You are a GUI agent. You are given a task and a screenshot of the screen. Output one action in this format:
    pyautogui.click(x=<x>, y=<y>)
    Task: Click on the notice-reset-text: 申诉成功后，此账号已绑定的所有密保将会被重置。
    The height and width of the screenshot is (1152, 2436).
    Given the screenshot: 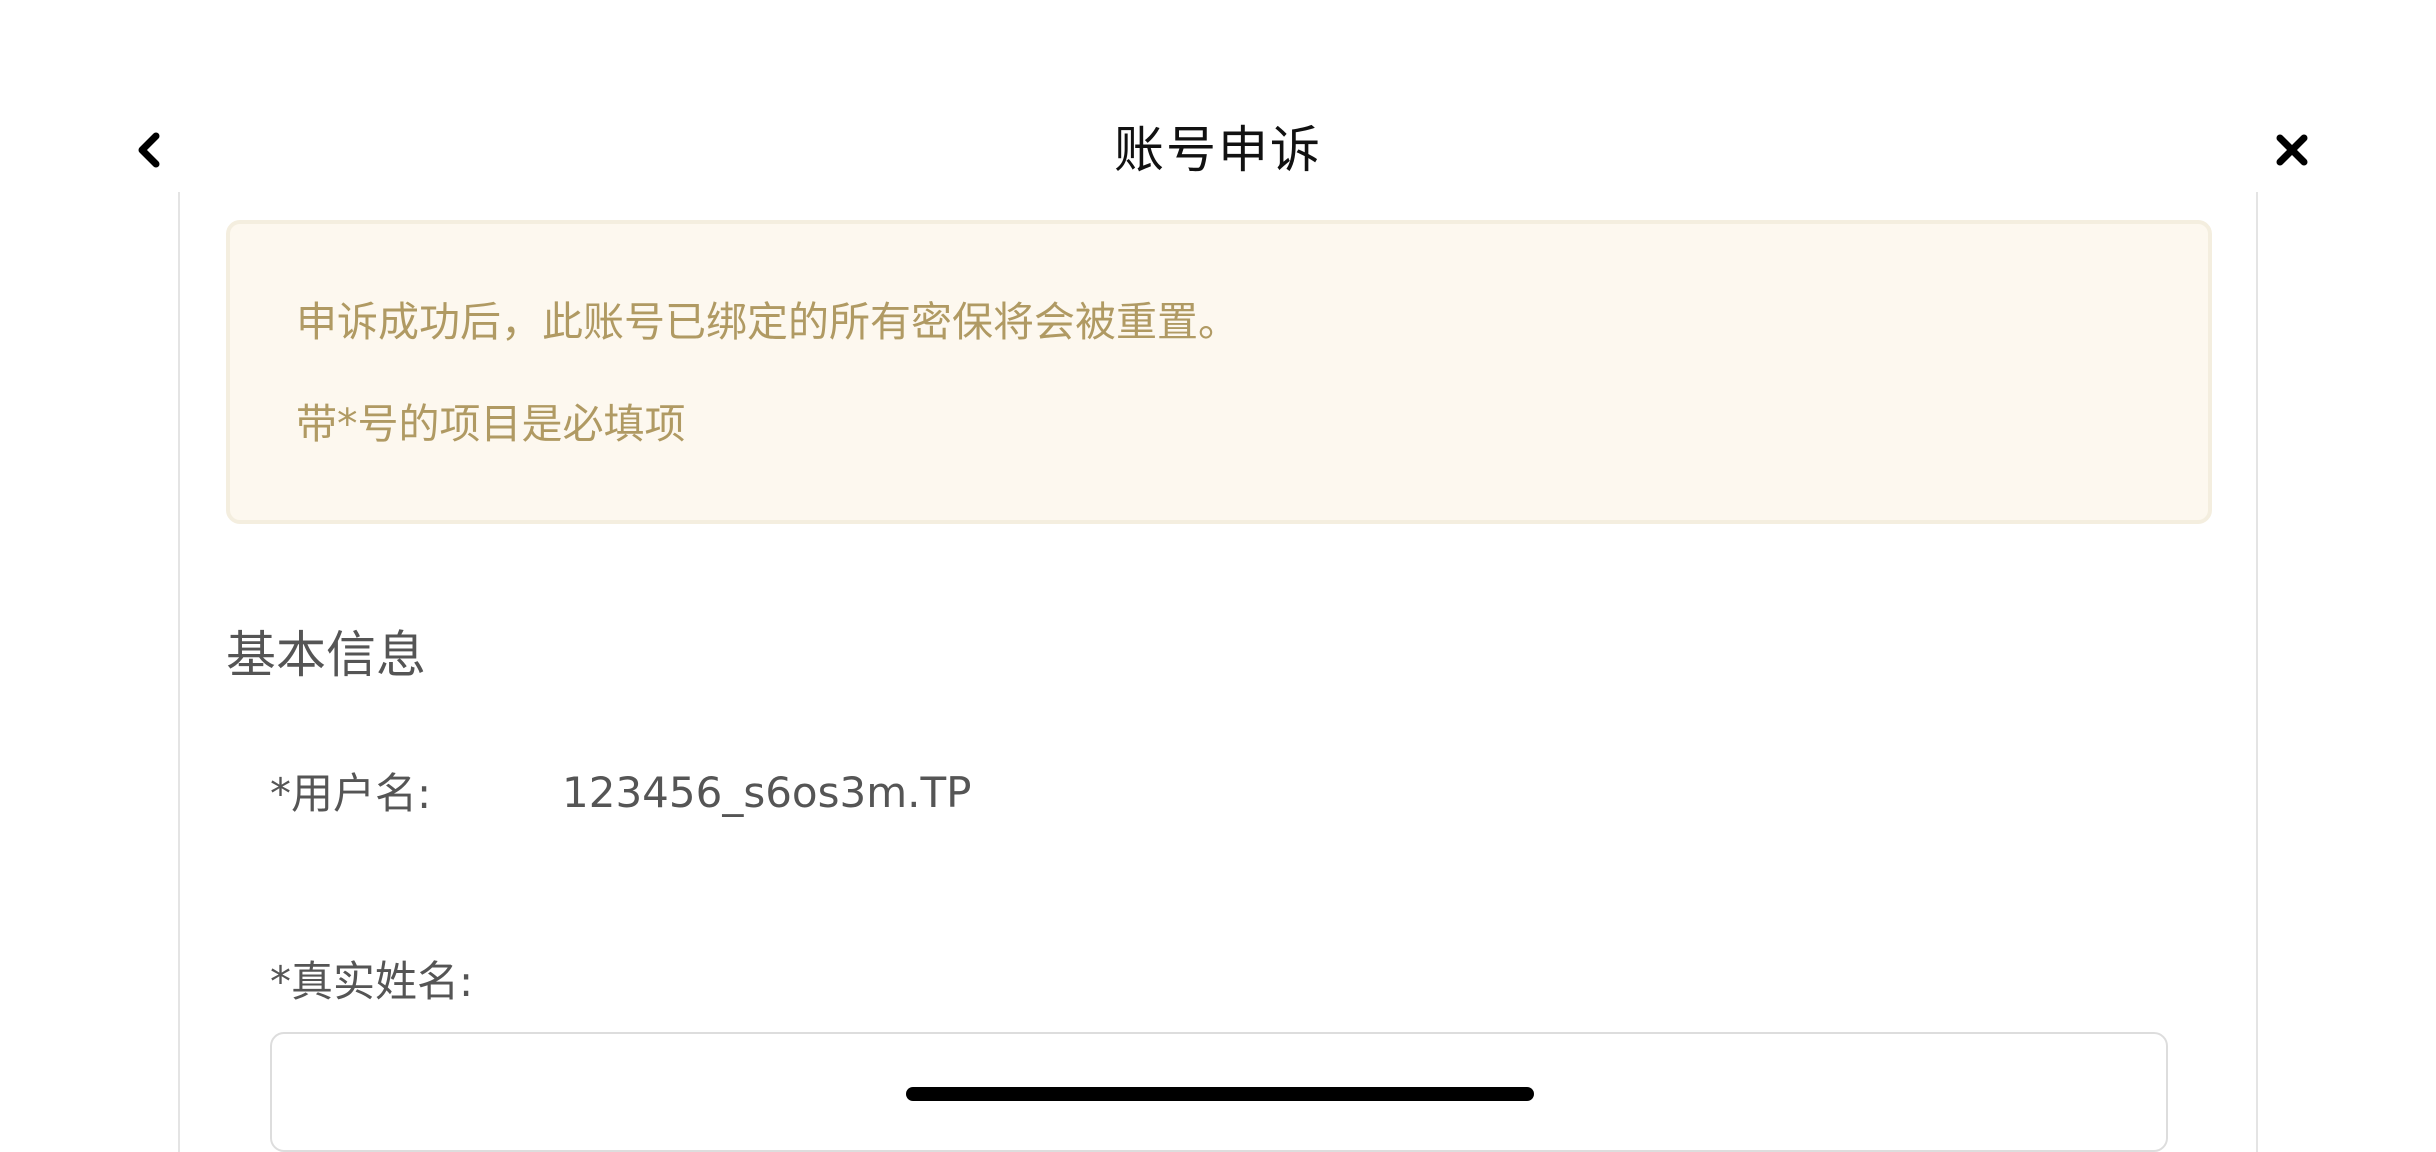 What is the action you would take?
    pyautogui.click(x=767, y=322)
    